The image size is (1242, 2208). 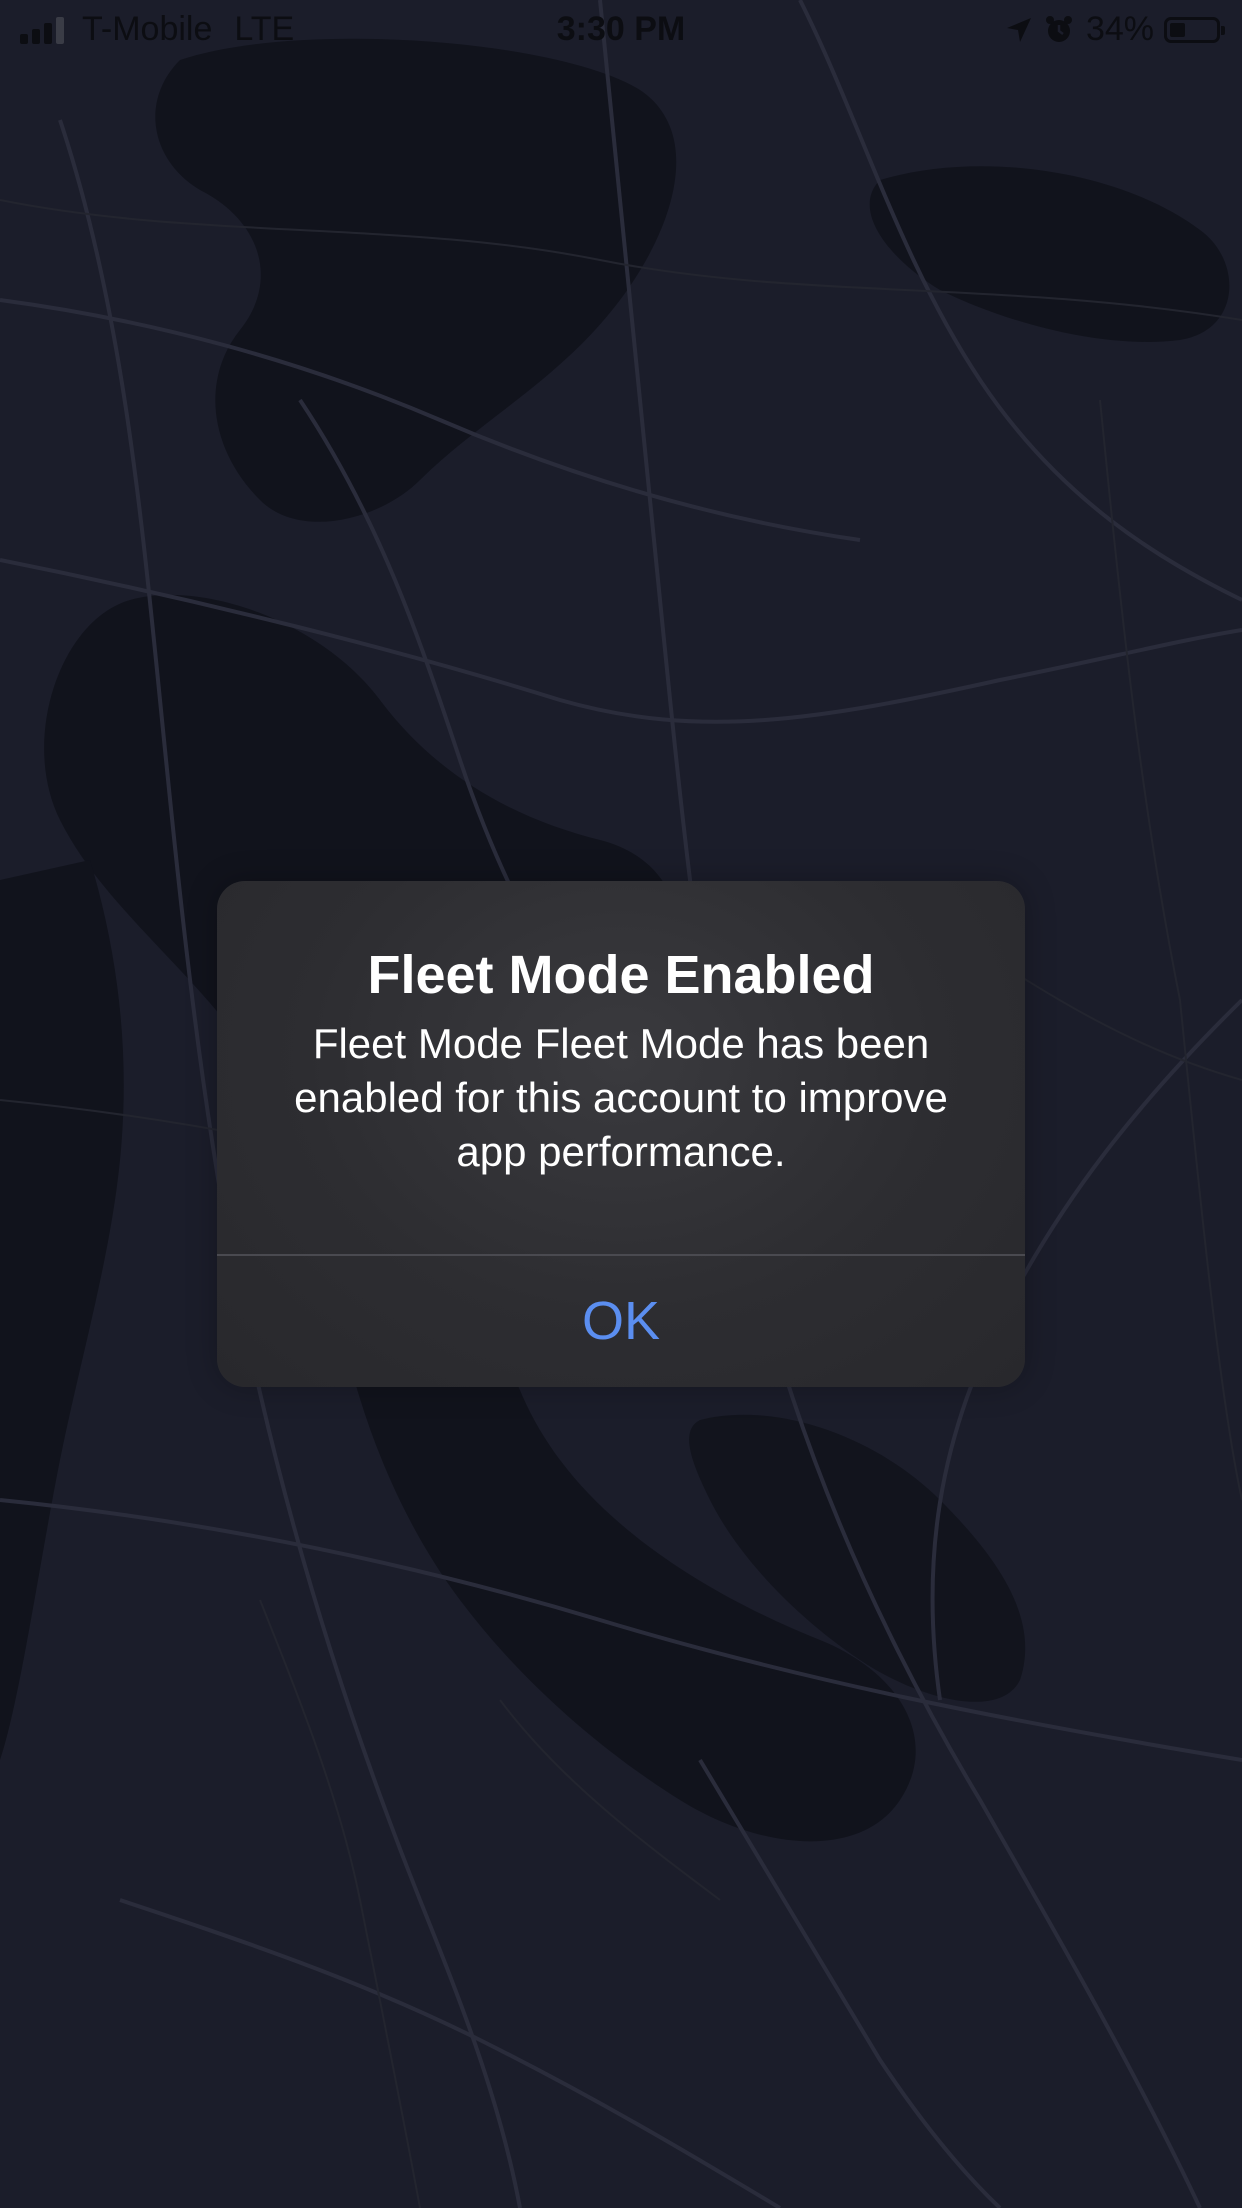 I want to click on location-arrow-icon, so click(x=1019, y=30).